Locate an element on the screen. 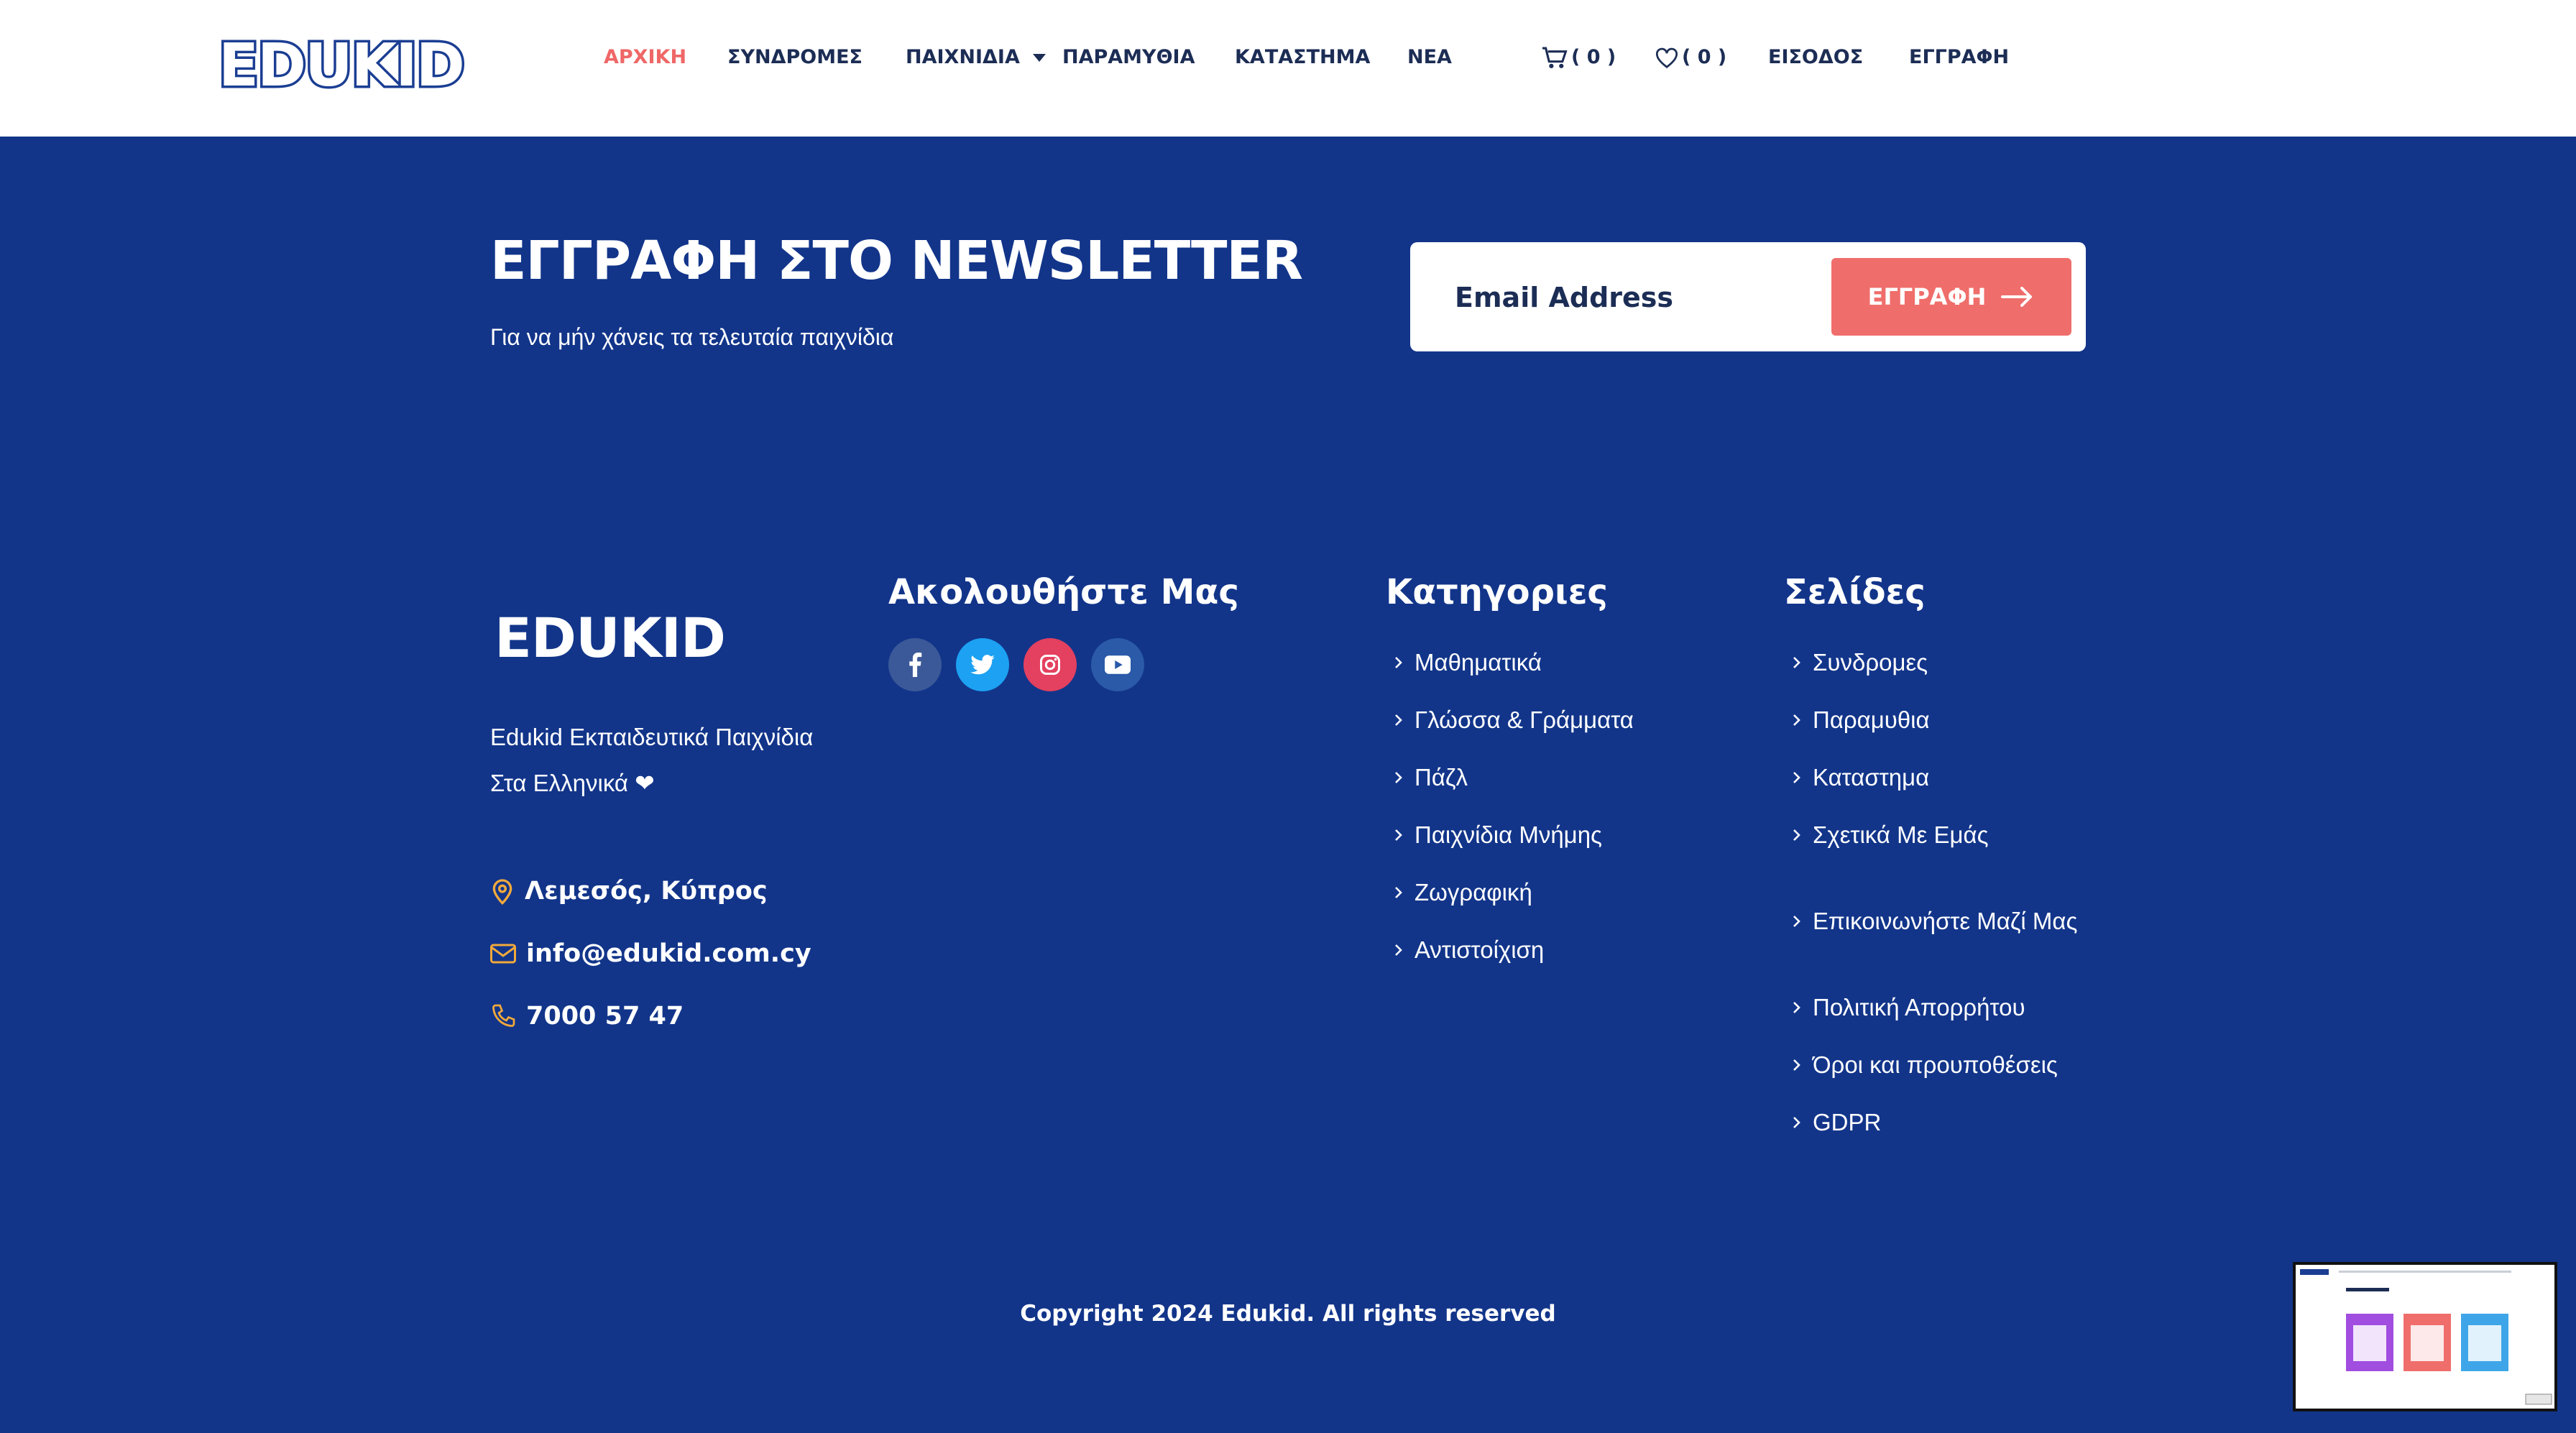 The image size is (2576, 1433). page-link: Σχετικά Με Εμάς is located at coordinates (1935, 835).